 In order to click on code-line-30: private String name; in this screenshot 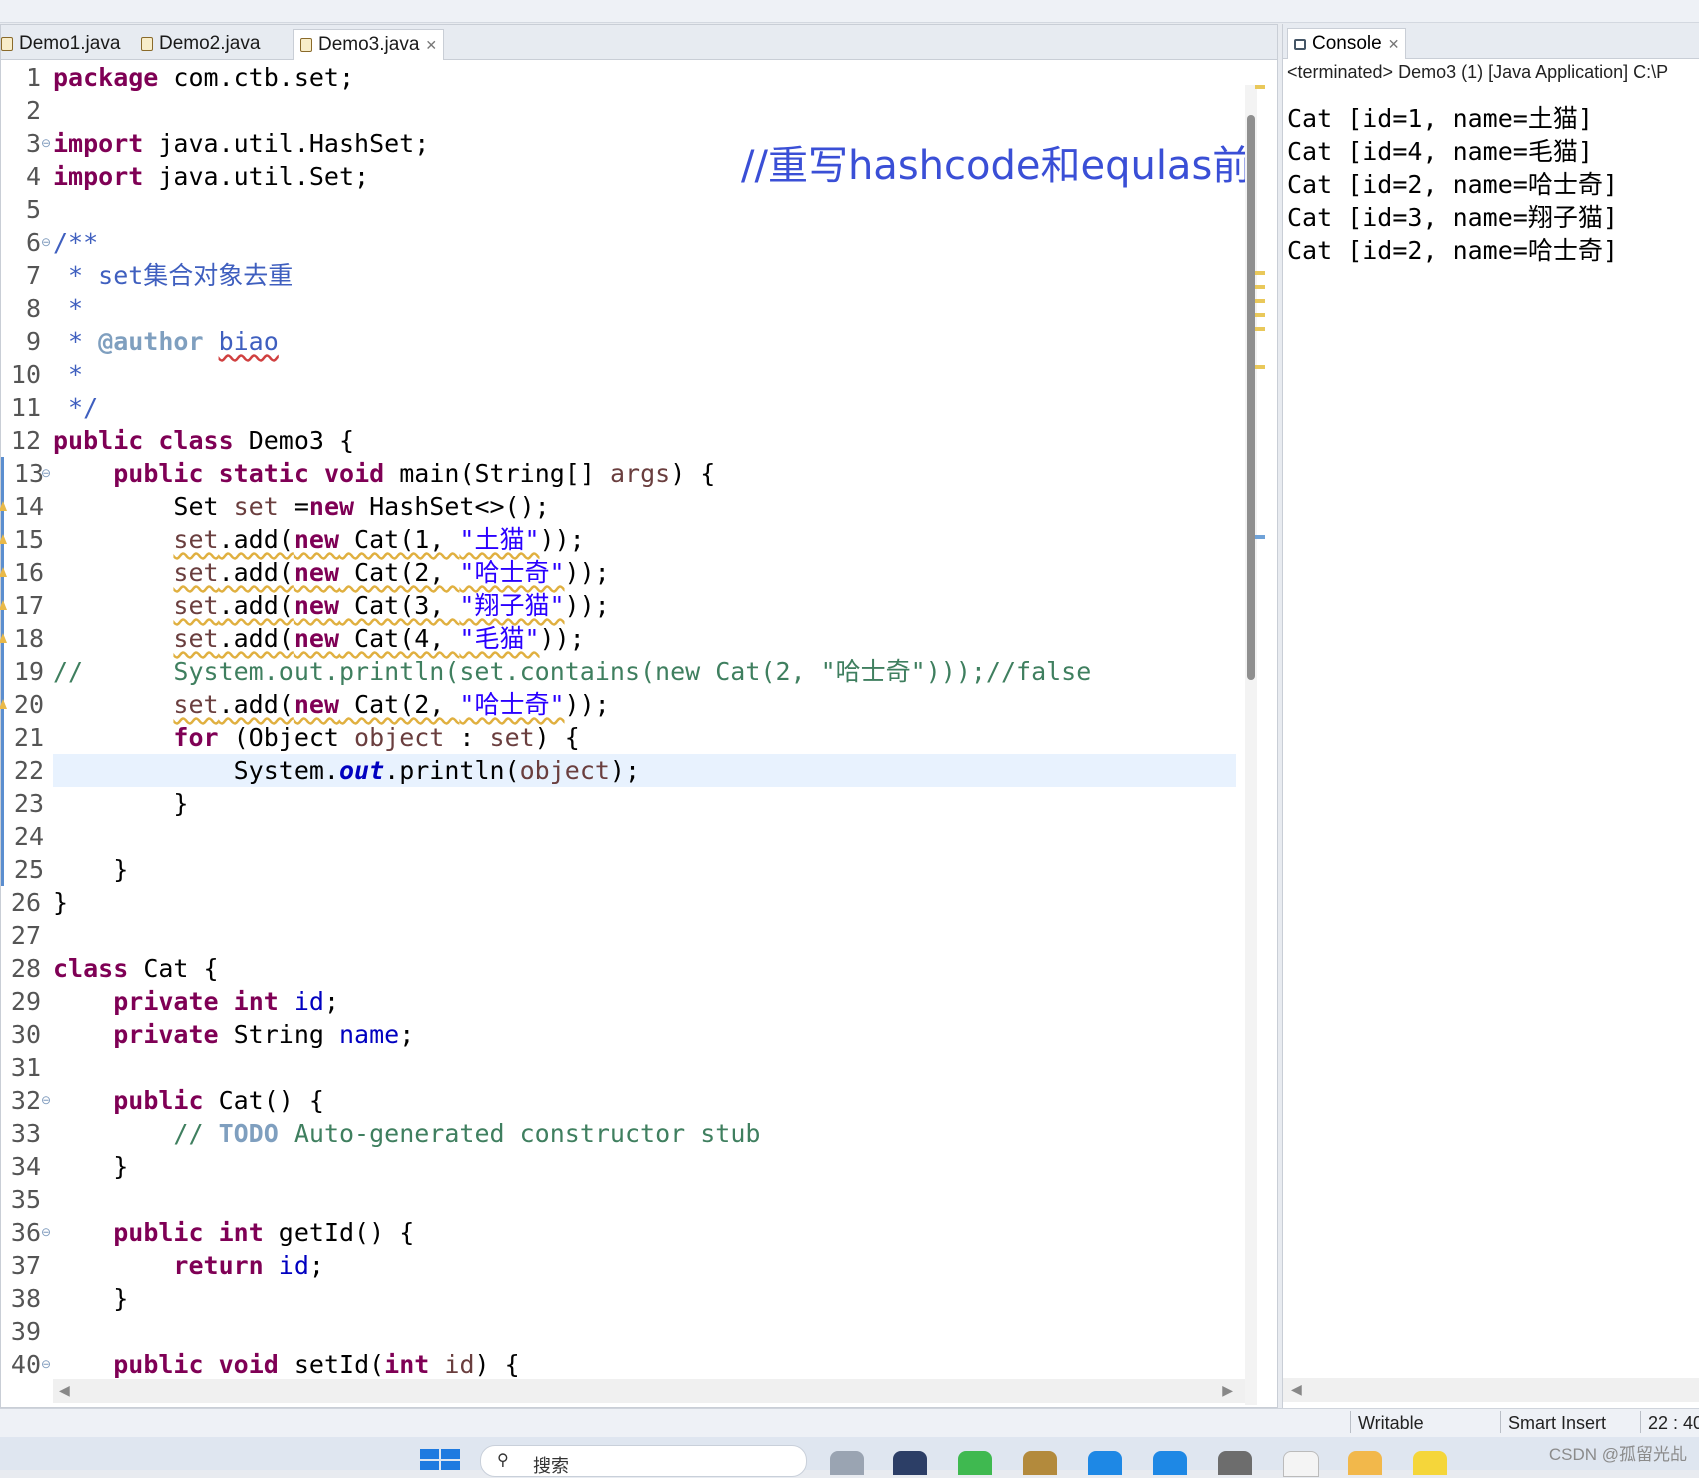, I will do `click(644, 1034)`.